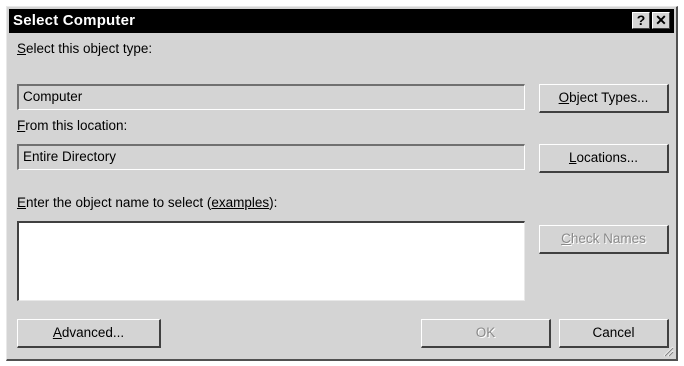 The width and height of the screenshot is (684, 366). I want to click on location-label: From this location:, so click(72, 125).